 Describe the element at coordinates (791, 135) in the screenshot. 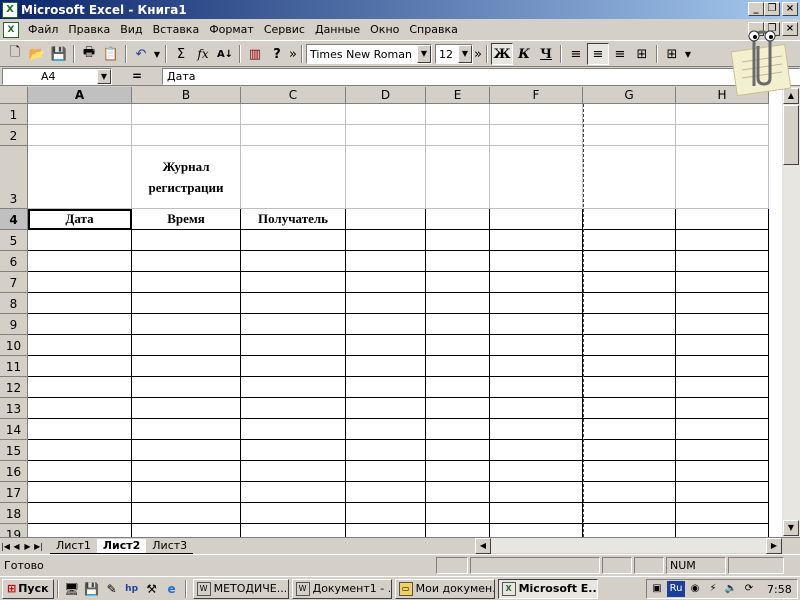

I see `scroll-thumb` at that location.